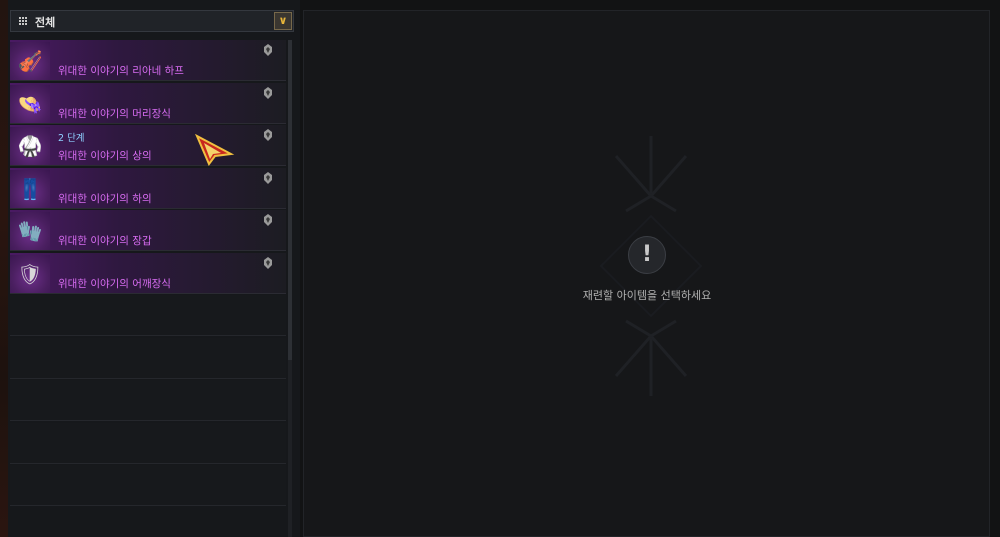  I want to click on harp-icon: 🎻, so click(30, 61).